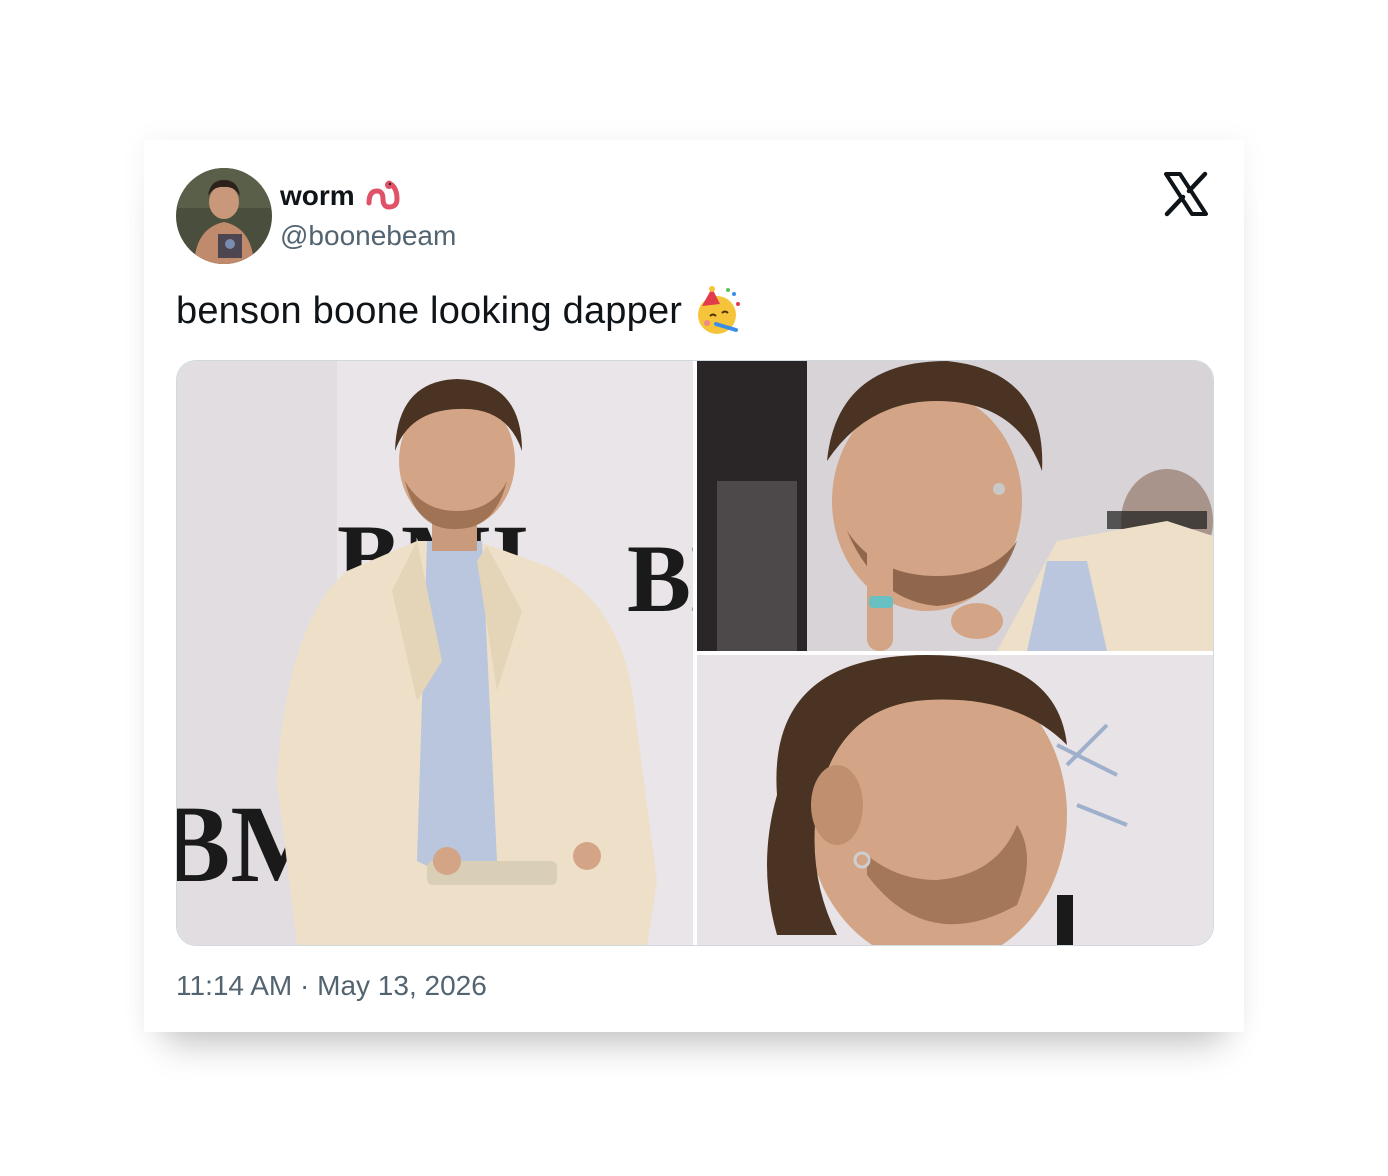  I want to click on x-logo-icon, so click(1186, 194).